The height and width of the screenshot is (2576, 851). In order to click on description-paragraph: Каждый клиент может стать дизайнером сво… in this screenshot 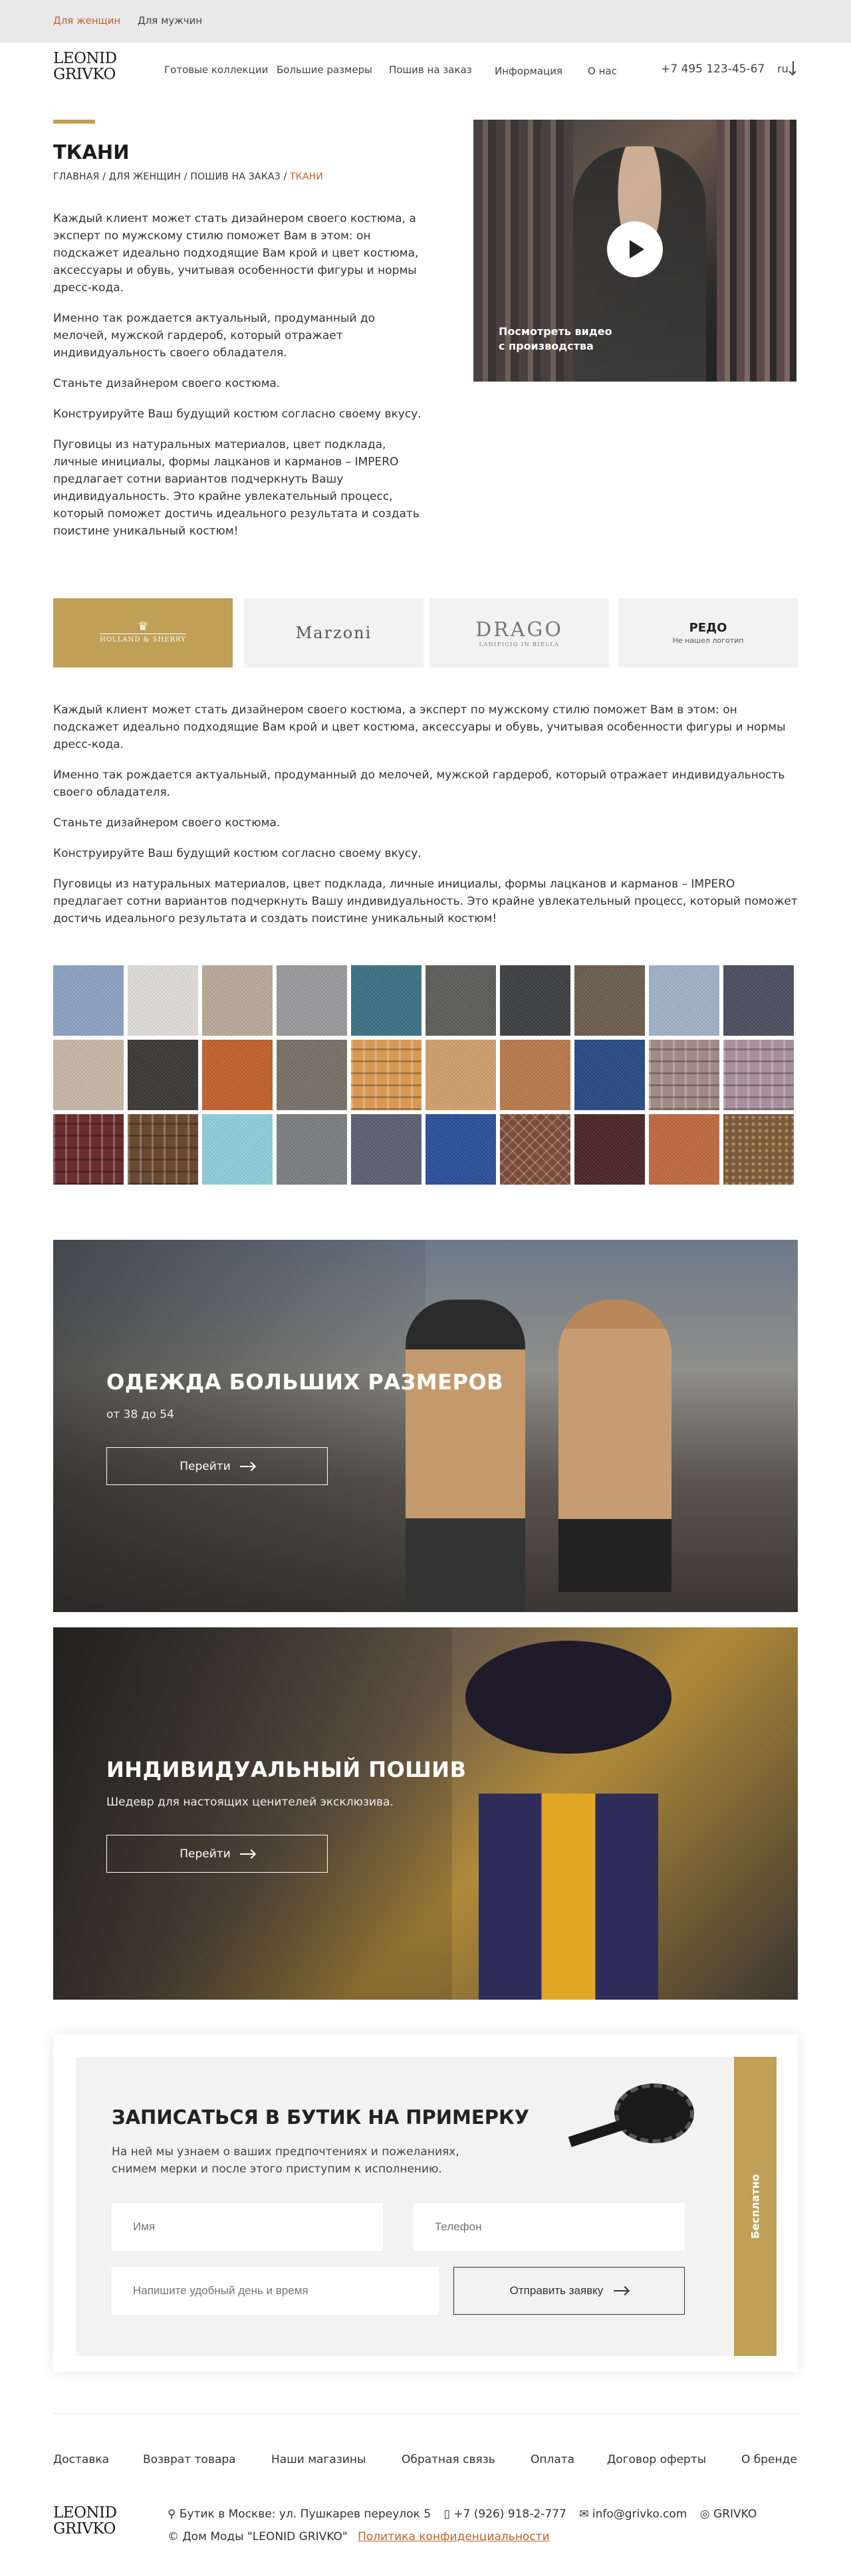, I will do `click(419, 727)`.